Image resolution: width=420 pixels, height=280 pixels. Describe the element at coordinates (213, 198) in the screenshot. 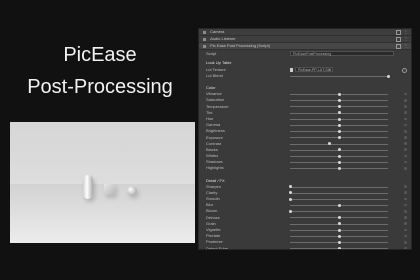

I see `param-label: Smooth` at that location.